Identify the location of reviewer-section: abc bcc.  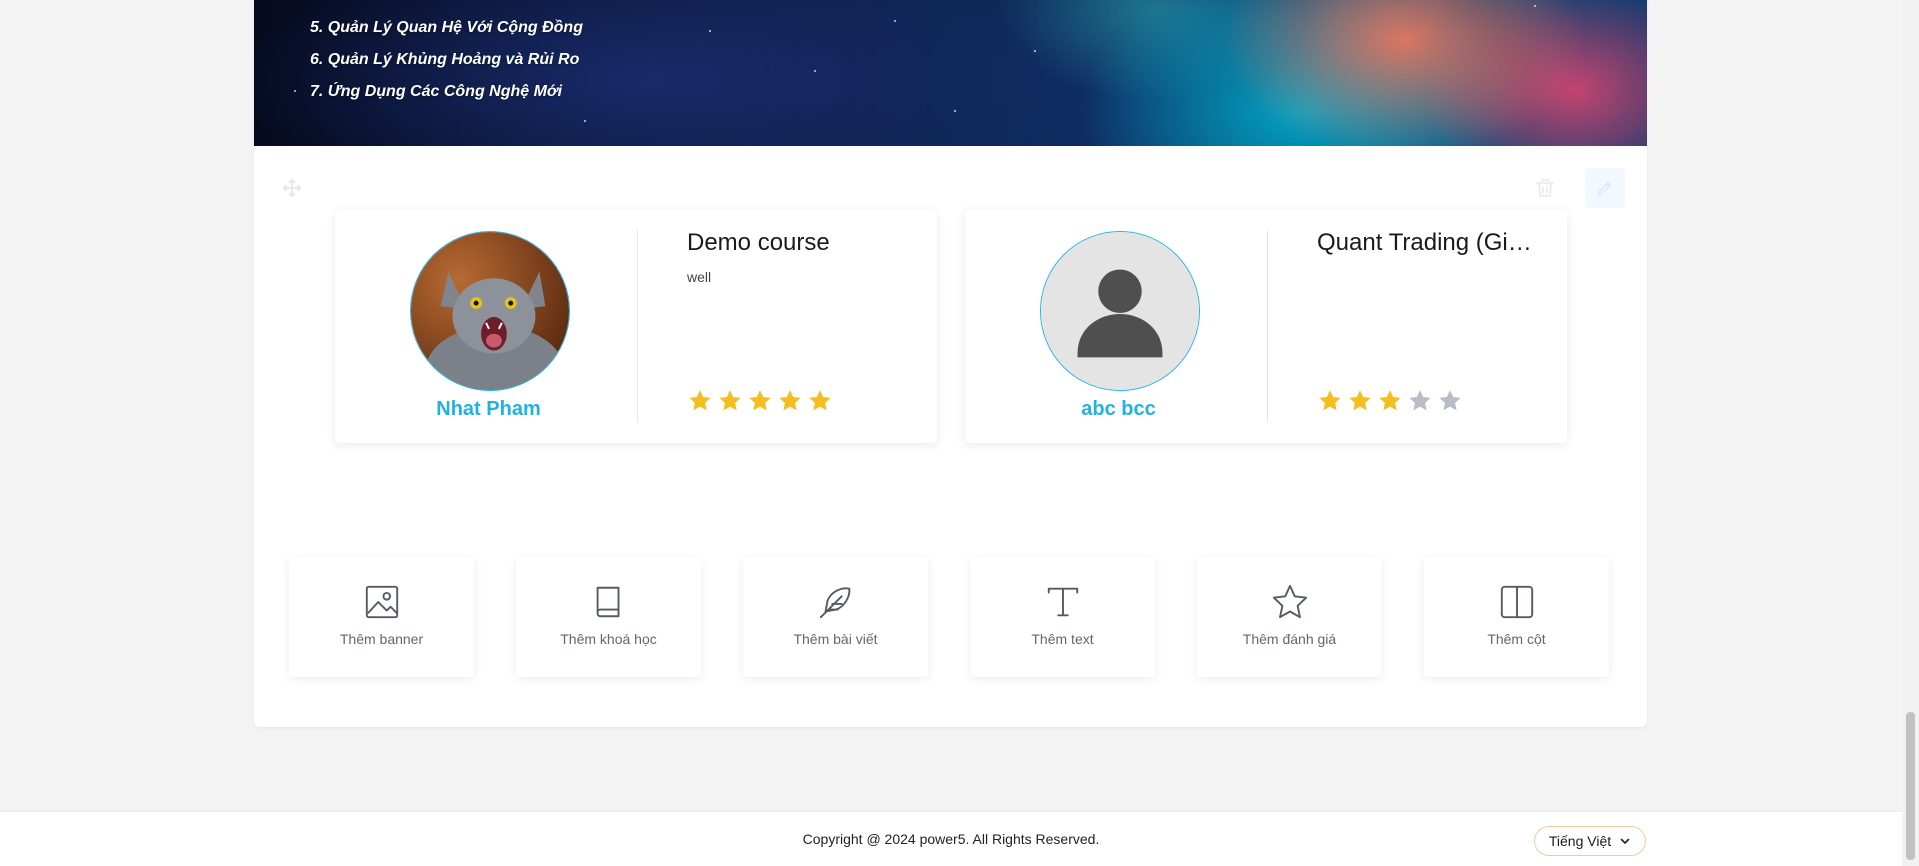
(1116, 326).